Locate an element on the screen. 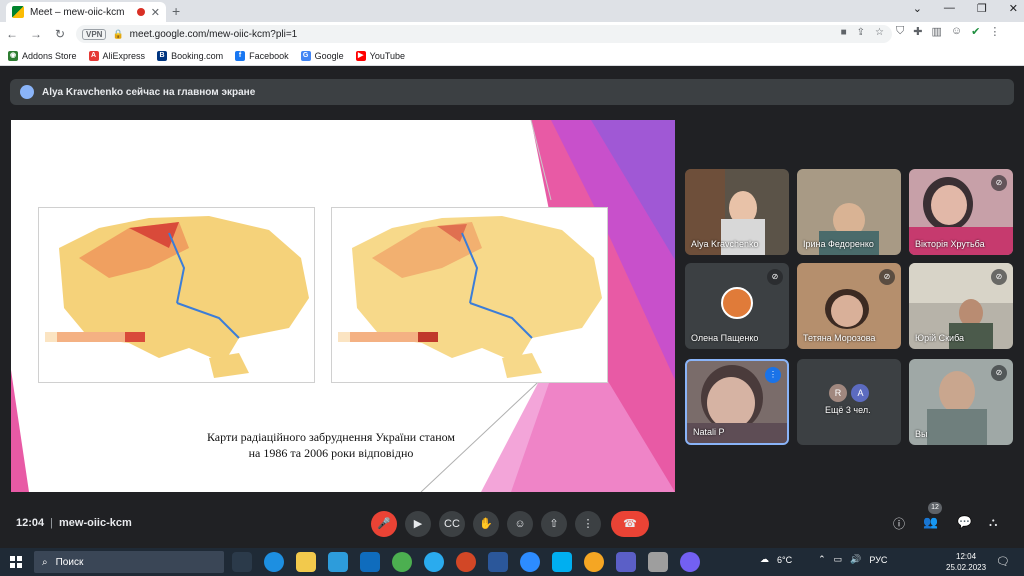 The height and width of the screenshot is (576, 1024). side-panel-icon: ▥ is located at coordinates (936, 31).